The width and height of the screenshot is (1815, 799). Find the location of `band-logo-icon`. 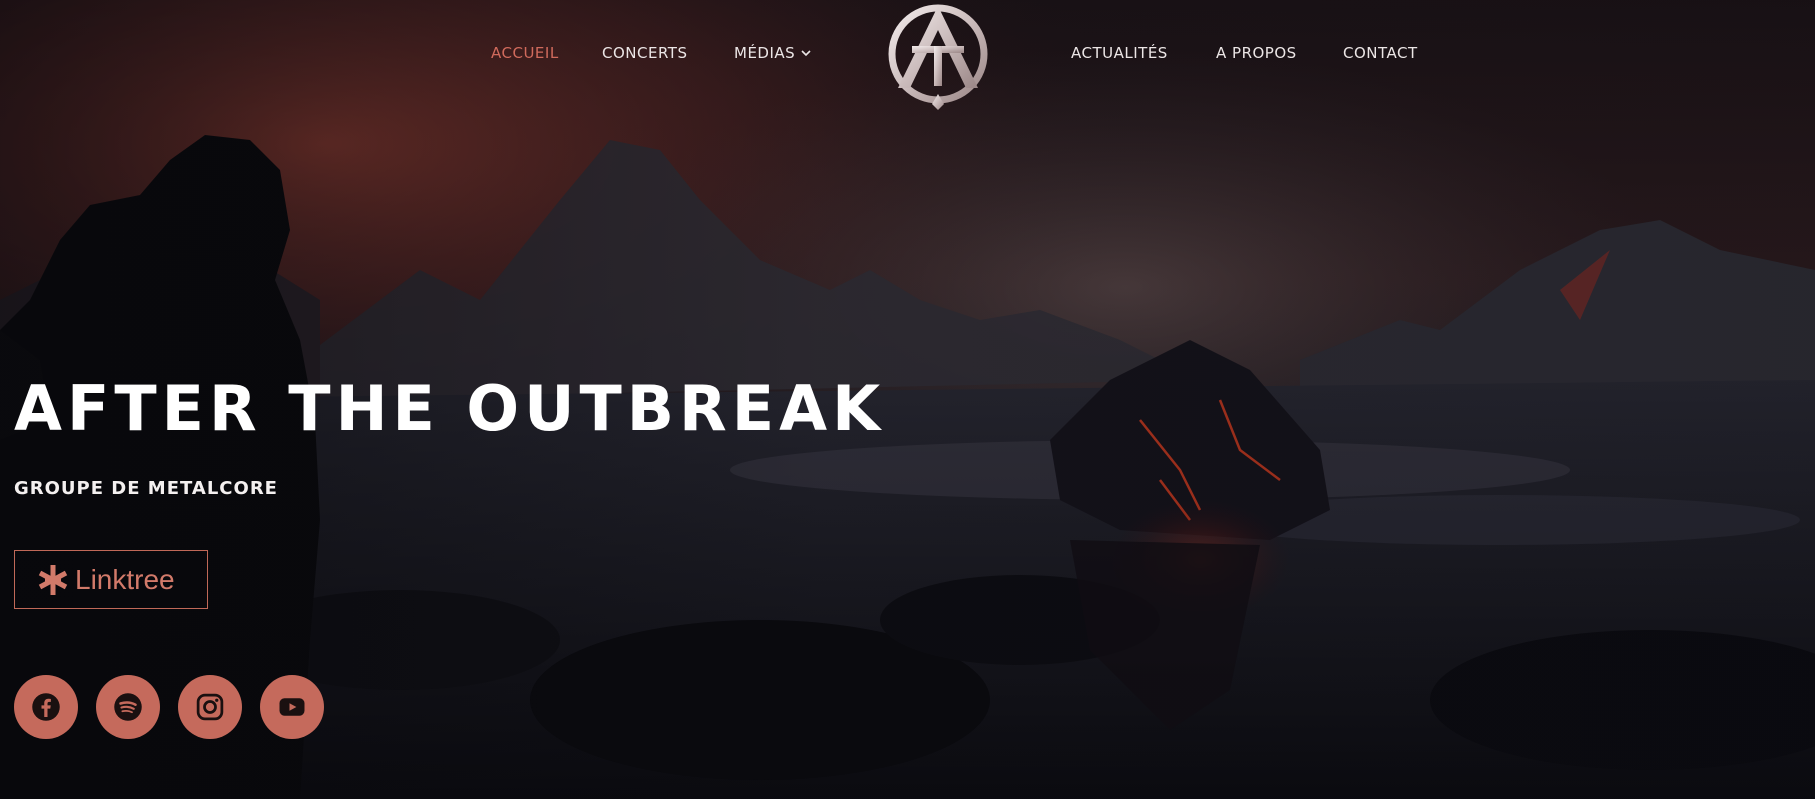

band-logo-icon is located at coordinates (938, 56).